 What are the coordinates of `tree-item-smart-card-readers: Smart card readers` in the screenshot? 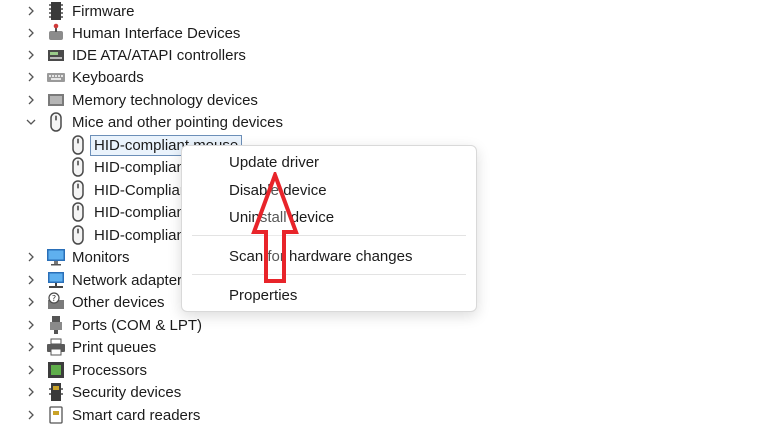 It's located at (112, 415).